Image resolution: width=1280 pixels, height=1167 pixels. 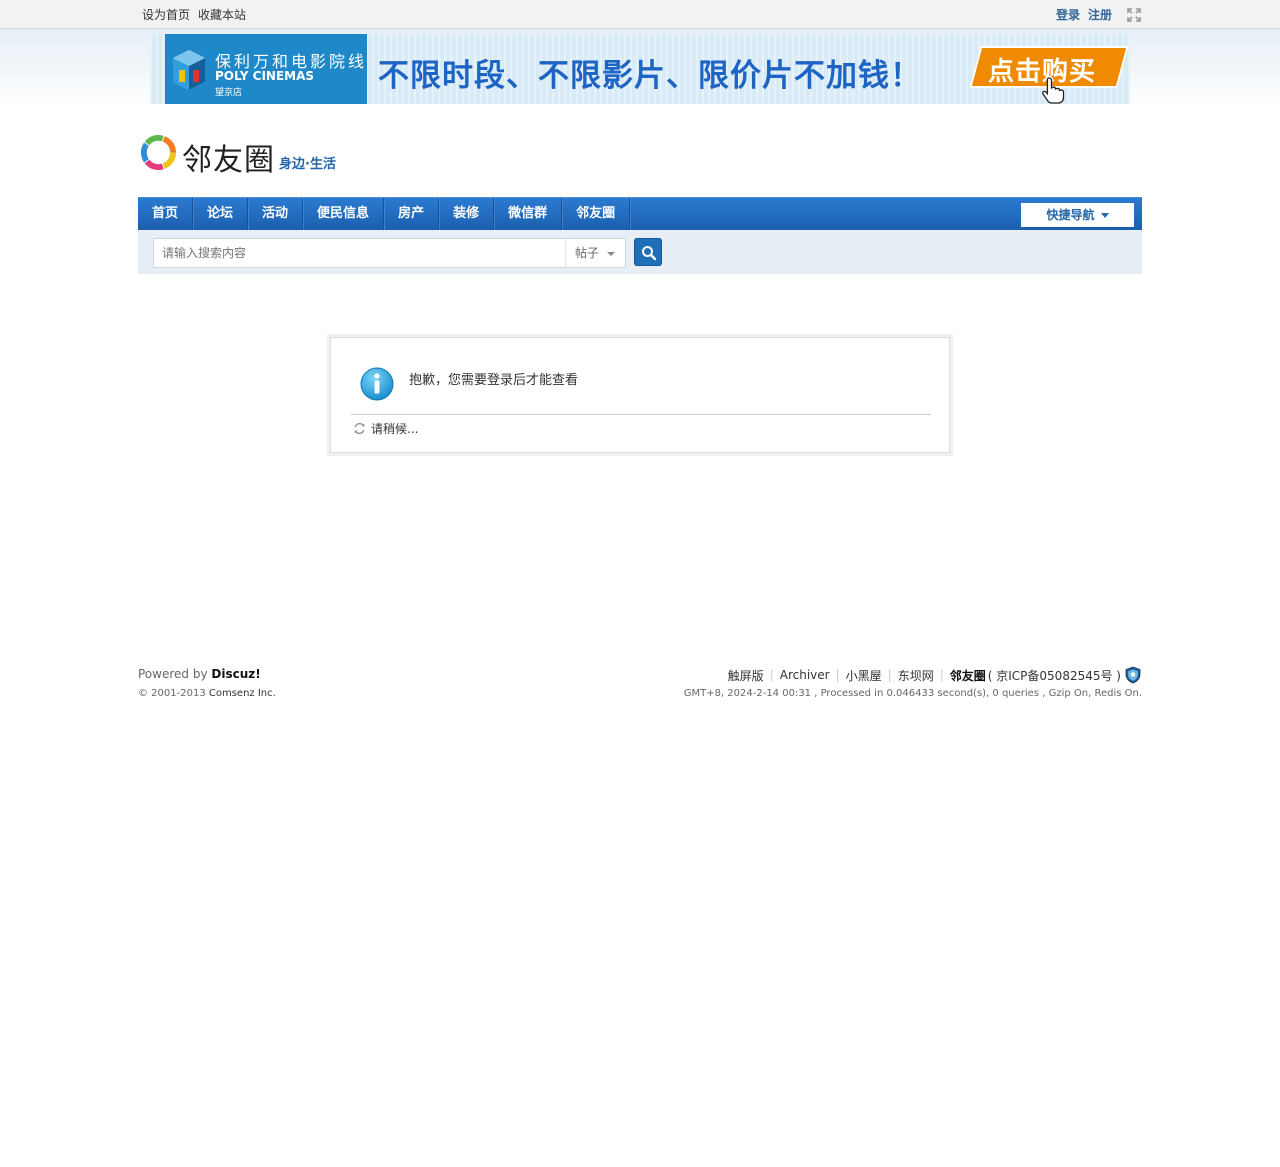 I want to click on comsenz-link: Comsenz Inc., so click(x=242, y=693).